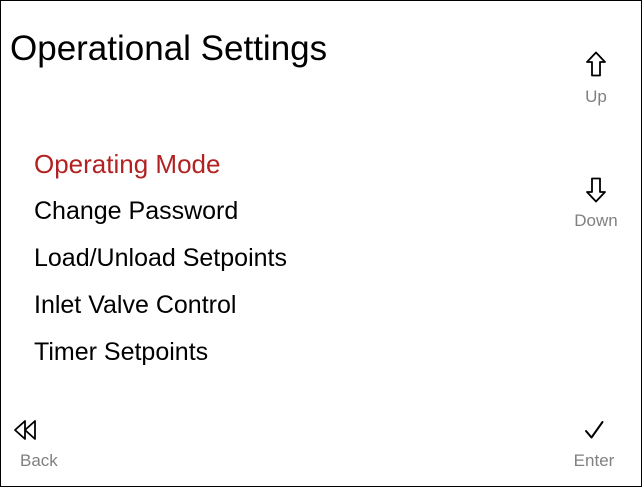  What do you see at coordinates (594, 430) in the screenshot?
I see `checkmark-icon` at bounding box center [594, 430].